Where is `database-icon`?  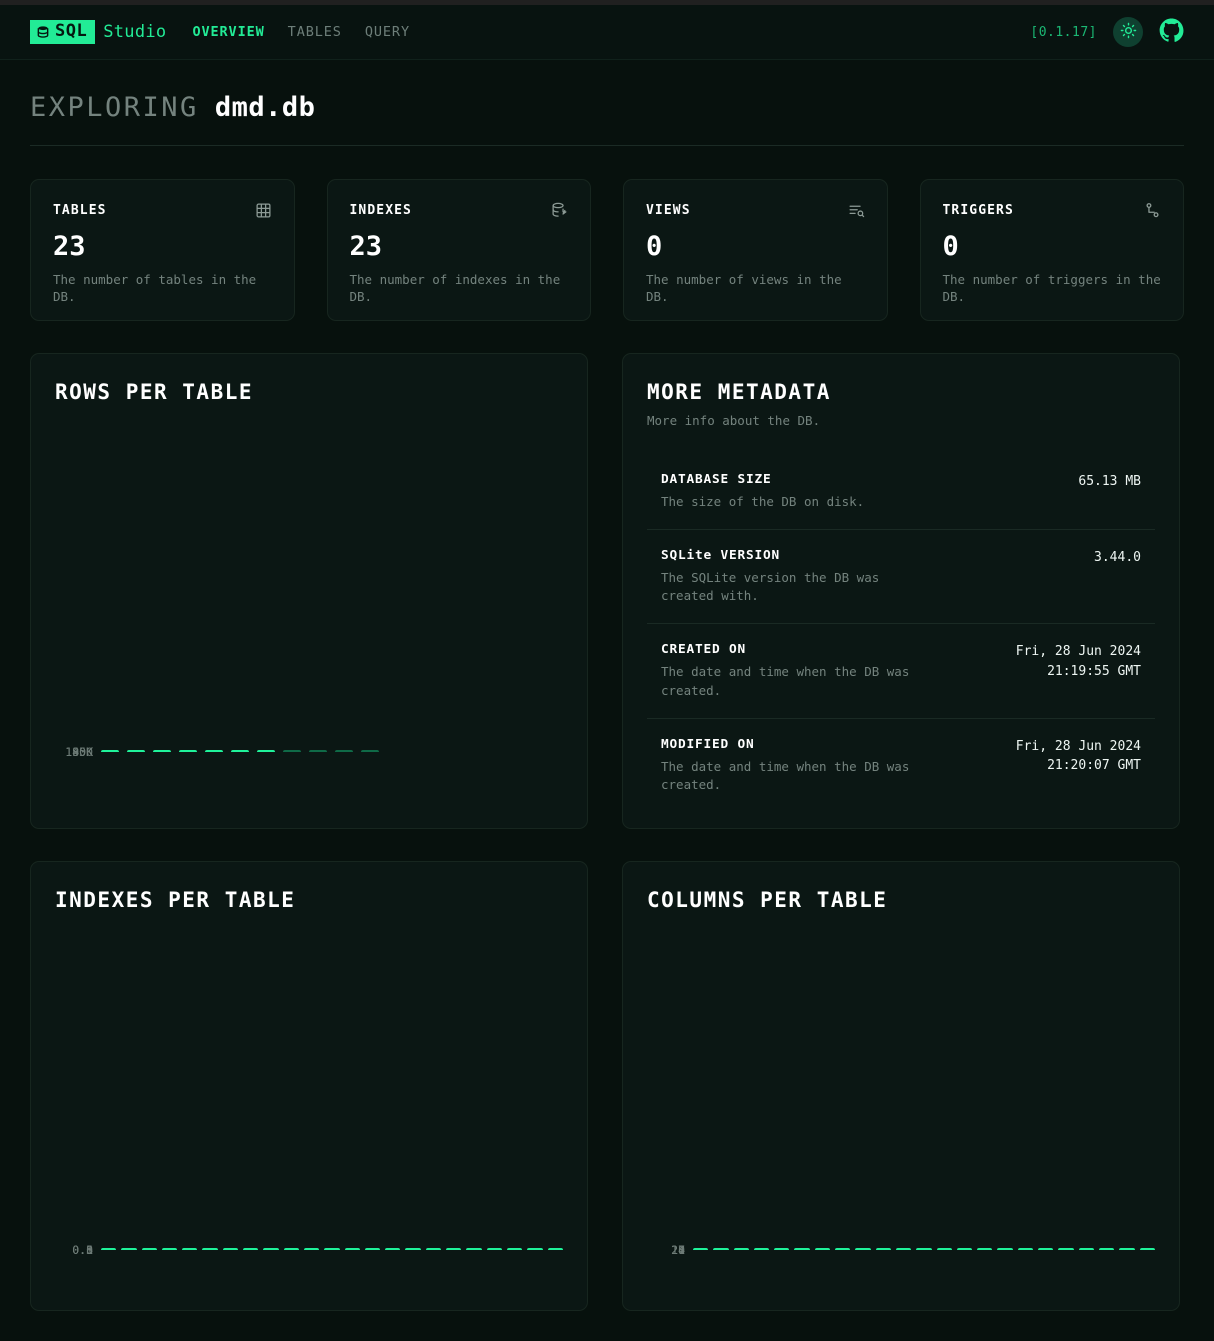
database-icon is located at coordinates (43, 32).